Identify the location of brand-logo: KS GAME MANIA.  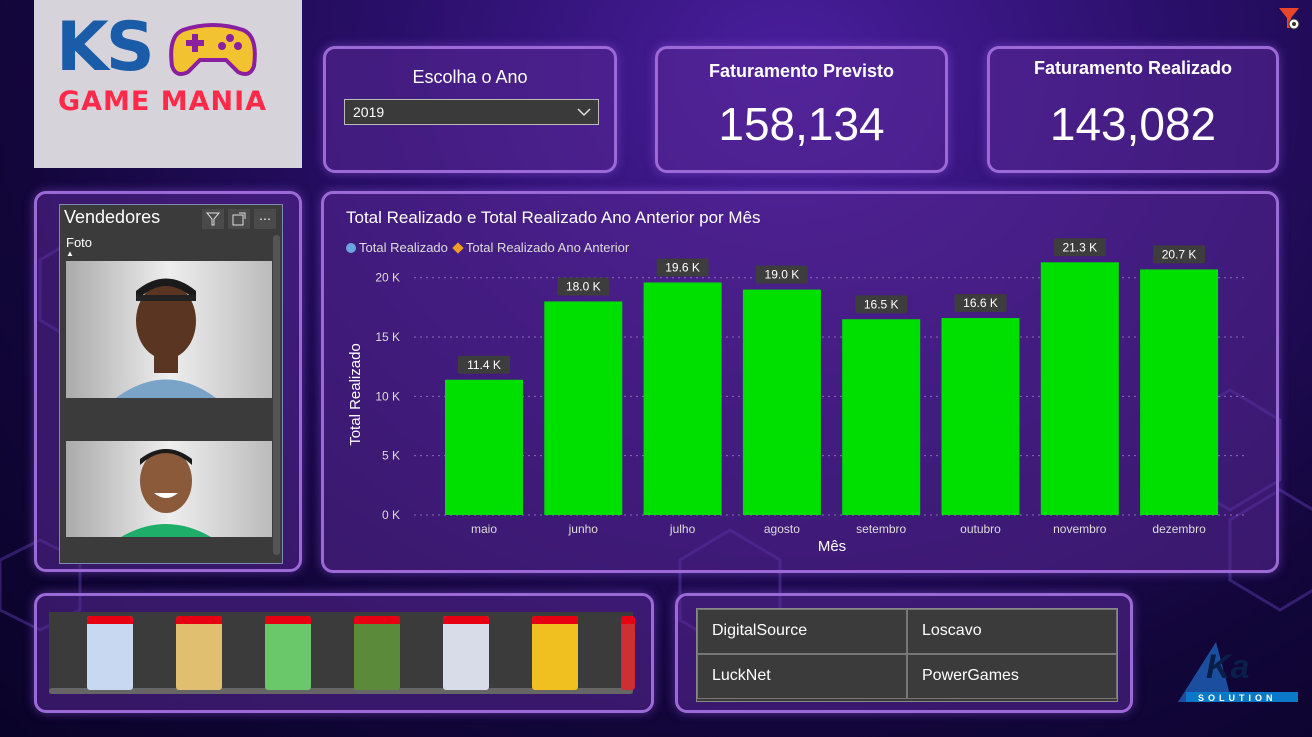
(168, 84).